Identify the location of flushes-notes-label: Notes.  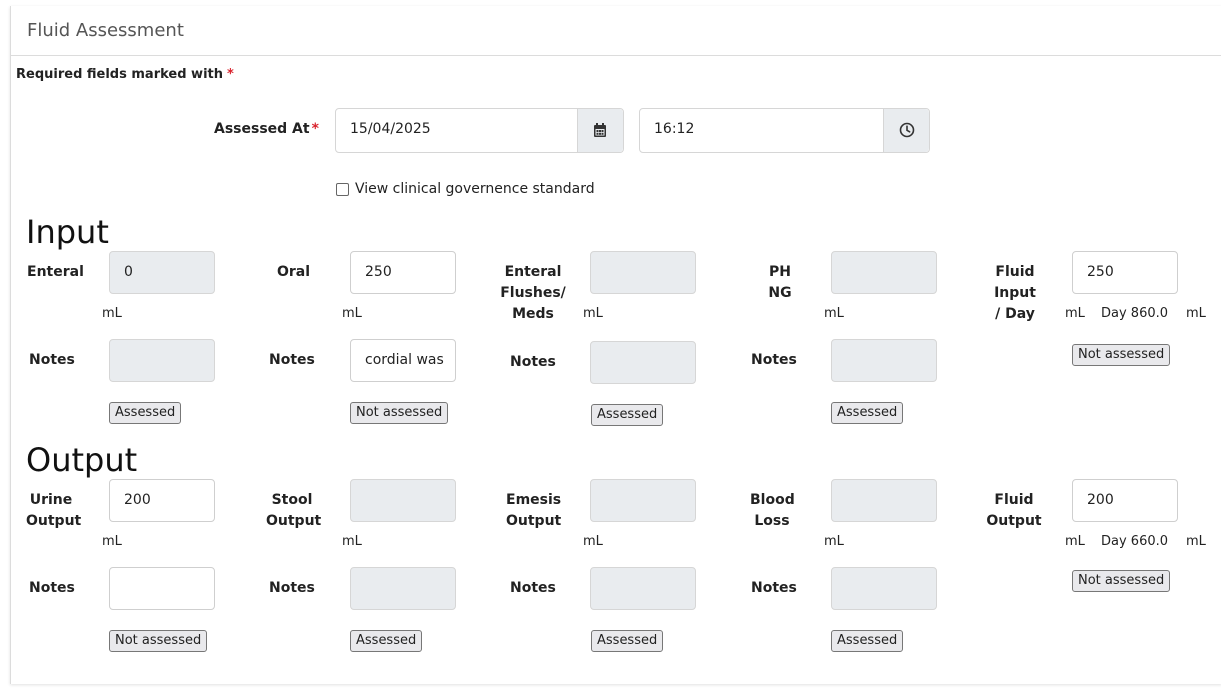
(533, 362).